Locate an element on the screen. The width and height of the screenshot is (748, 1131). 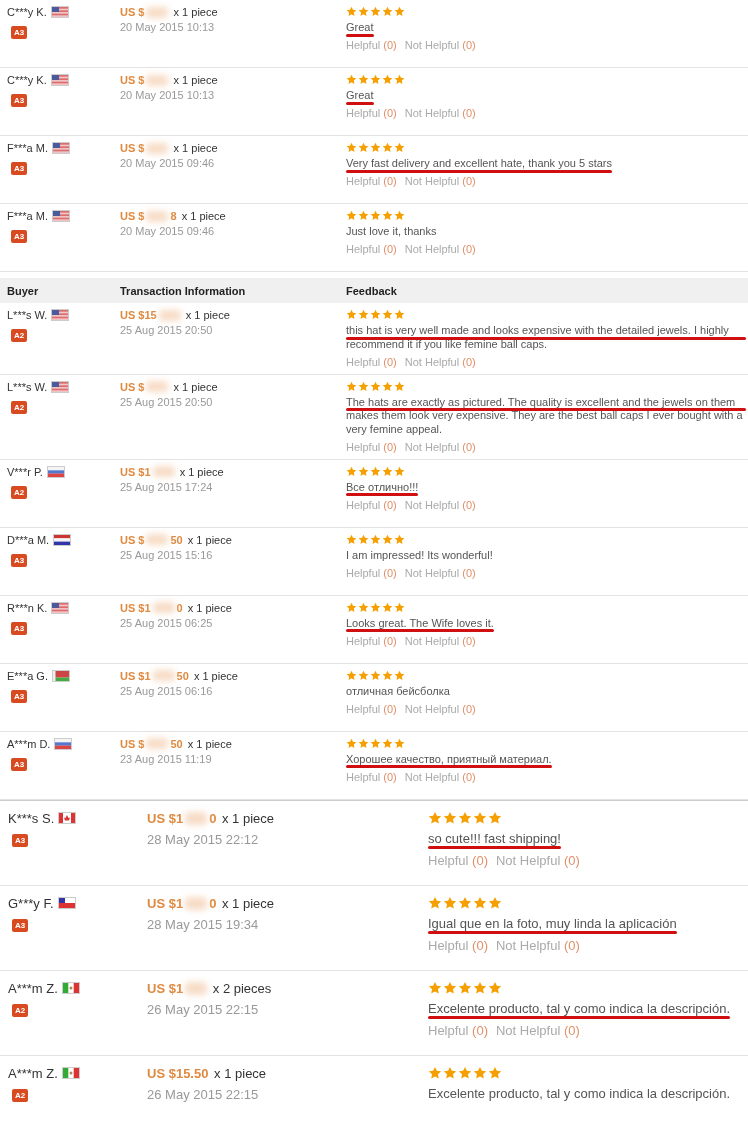
review-text: Хорошее качество, приятный материал. is located at coordinates (449, 759).